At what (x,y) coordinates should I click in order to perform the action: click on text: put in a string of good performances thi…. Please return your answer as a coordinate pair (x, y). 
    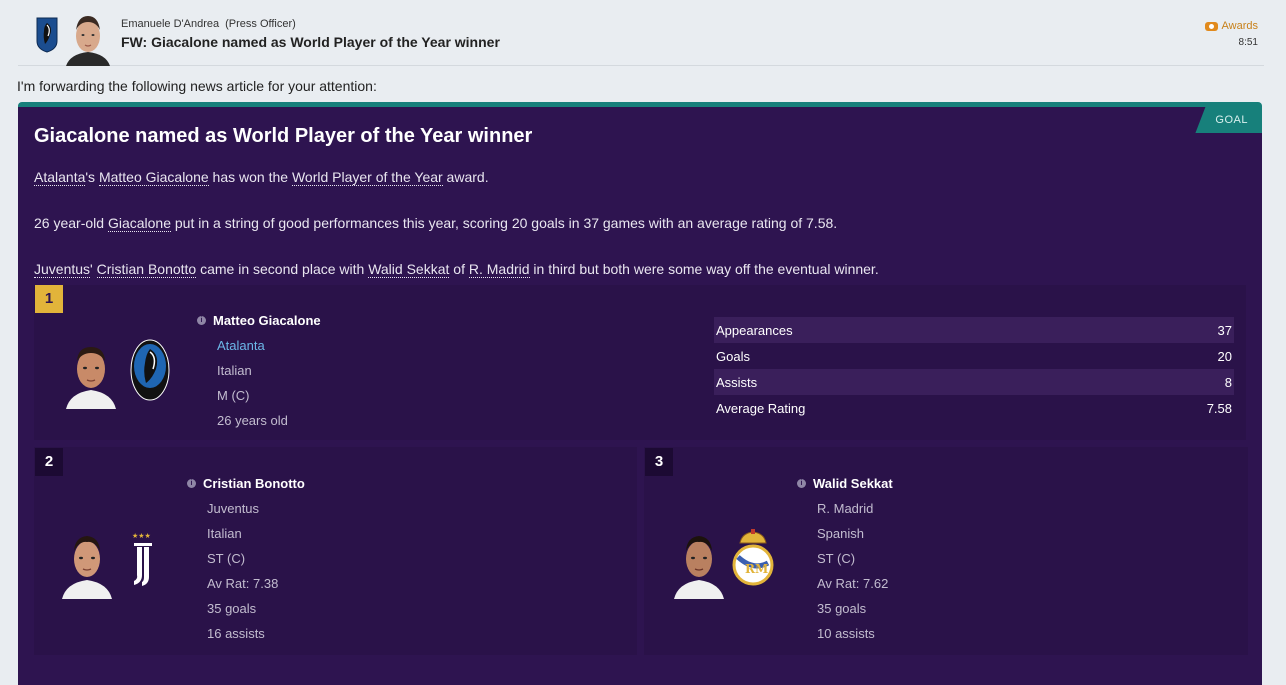
    Looking at the image, I should click on (504, 223).